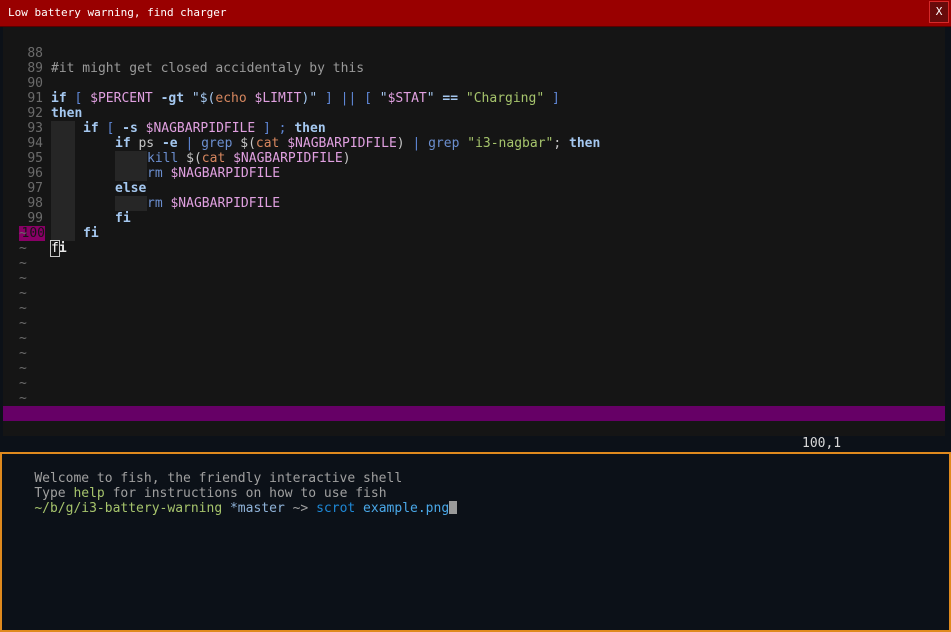 The width and height of the screenshot is (951, 632). Describe the element at coordinates (348, 98) in the screenshot. I see `bracket: ] || [` at that location.